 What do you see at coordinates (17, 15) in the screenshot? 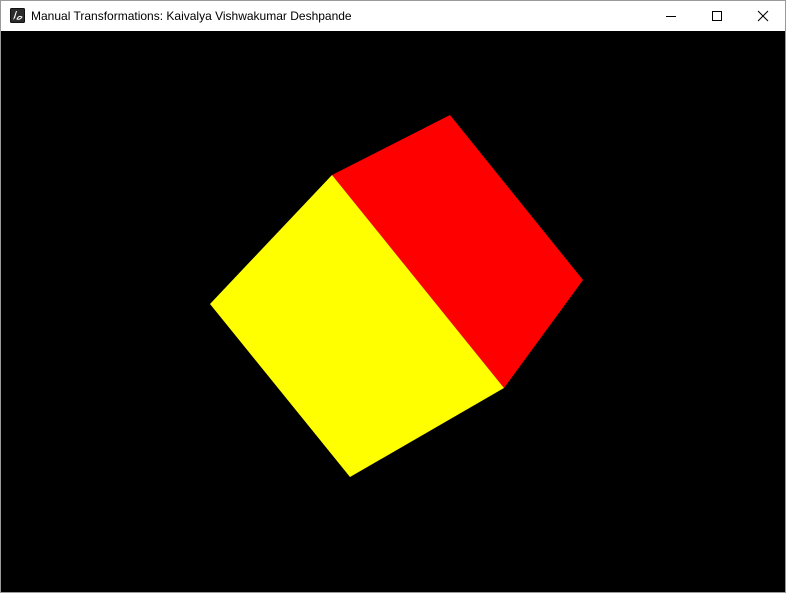
I see `app-icon` at bounding box center [17, 15].